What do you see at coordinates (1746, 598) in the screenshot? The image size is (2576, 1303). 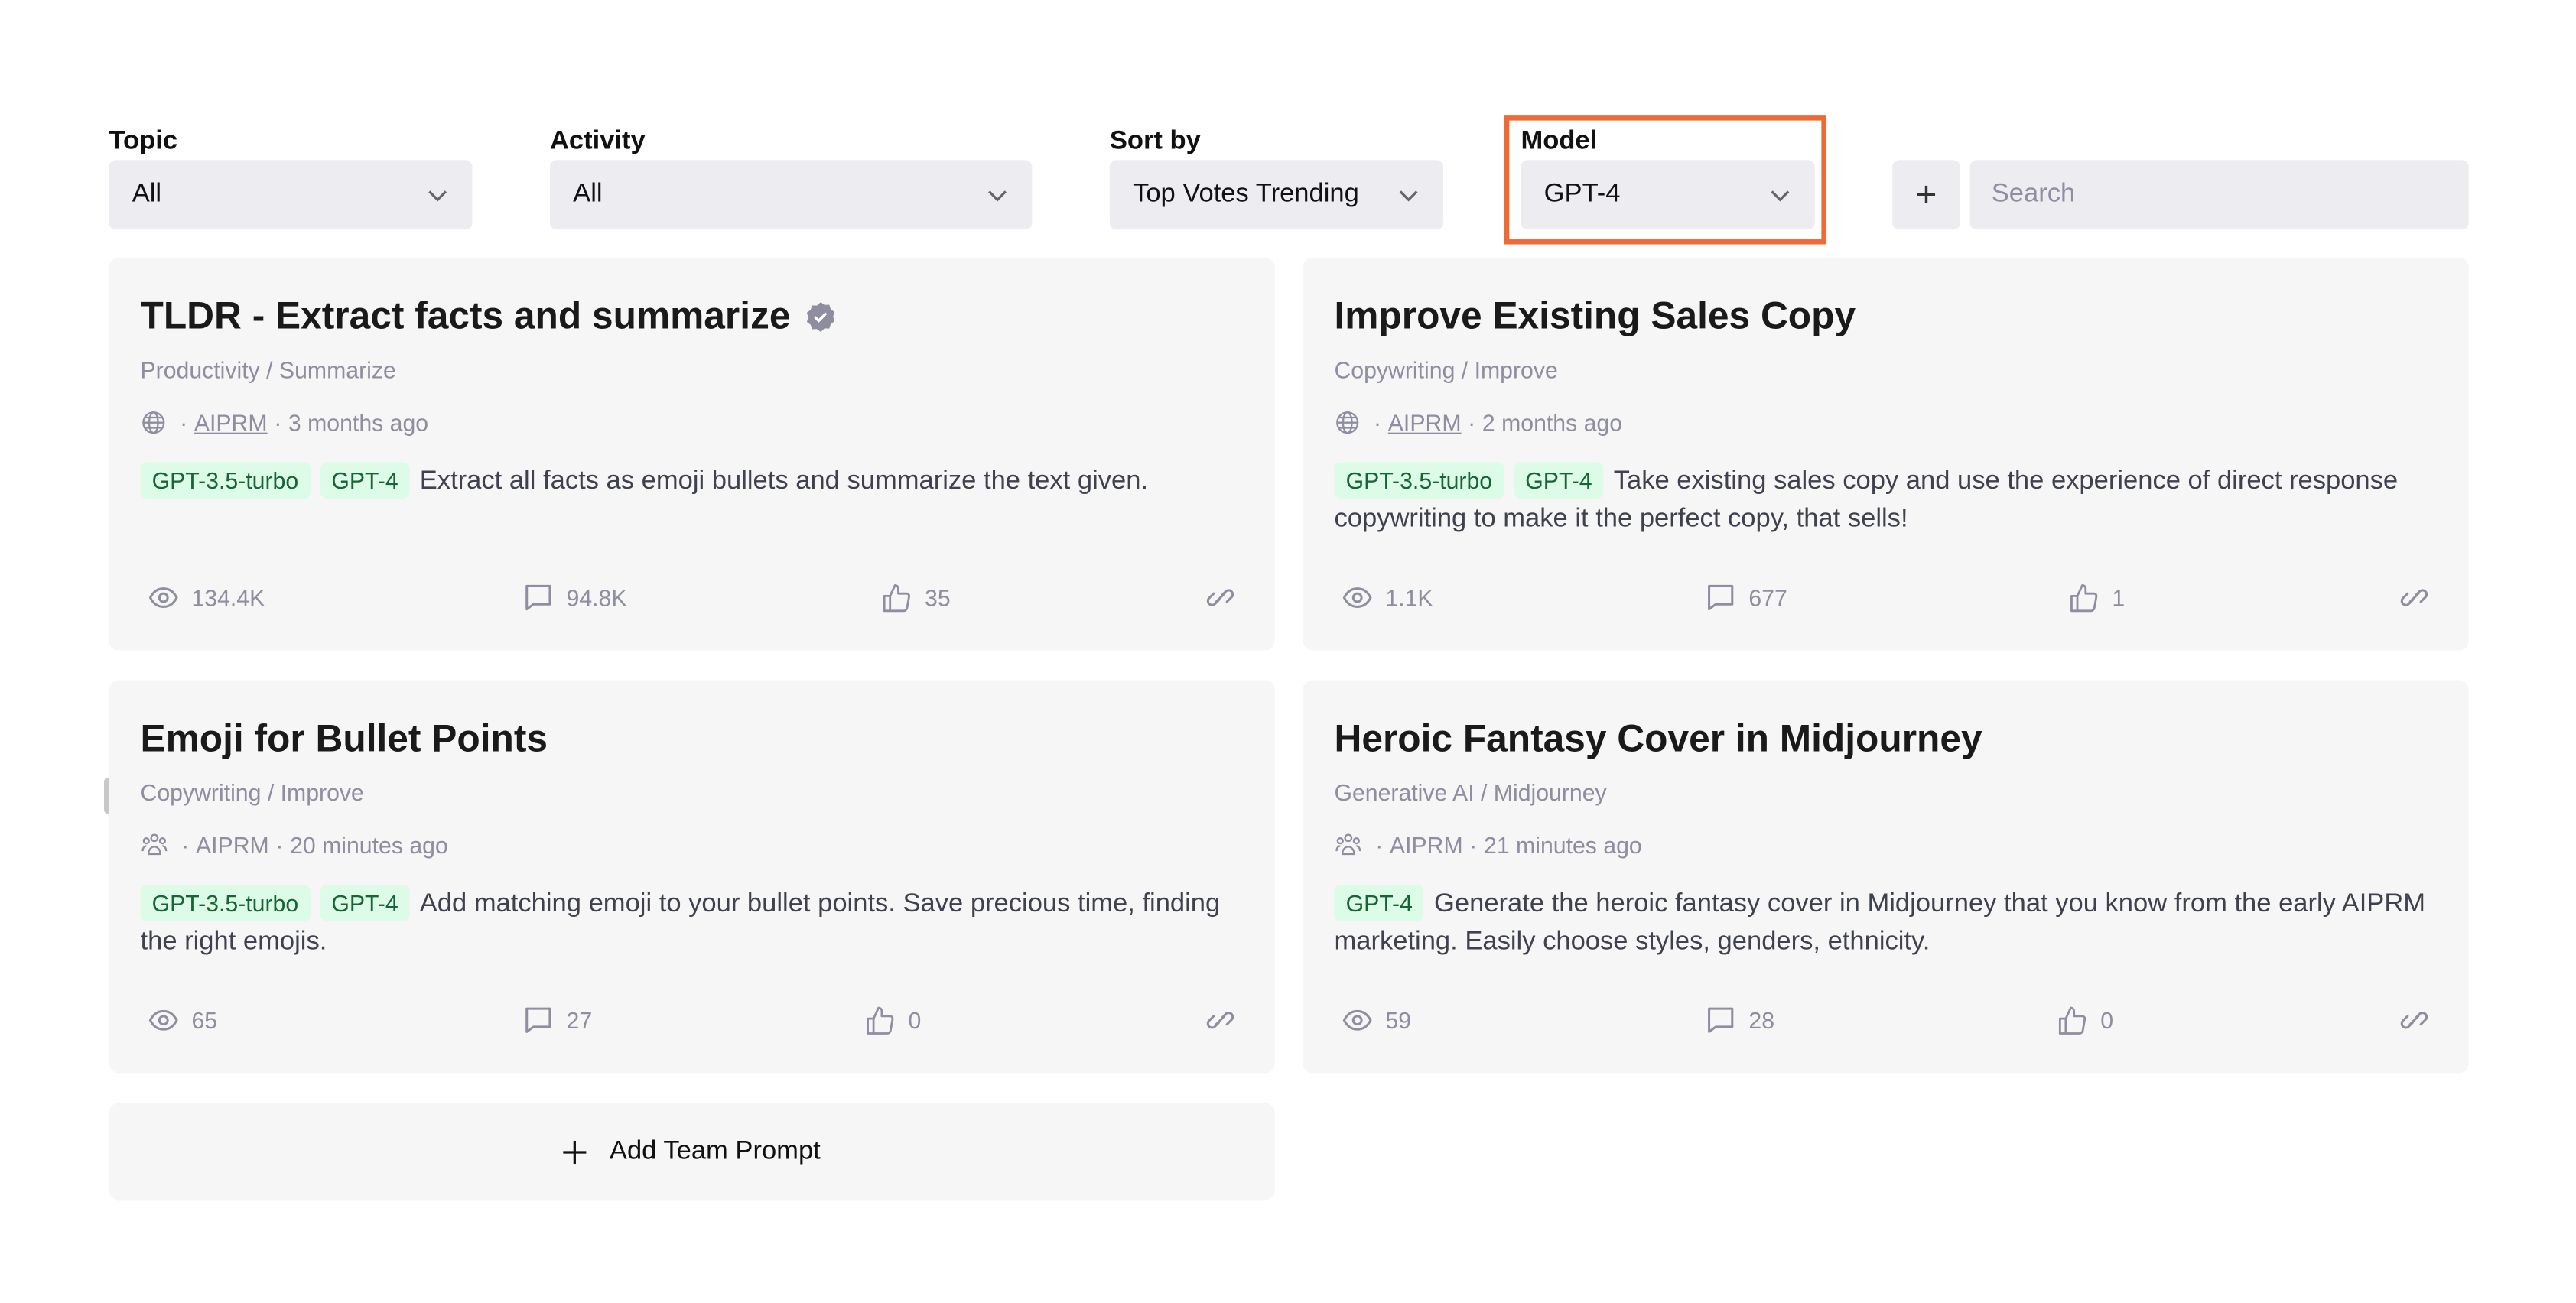 I see `comments-stat: 677` at bounding box center [1746, 598].